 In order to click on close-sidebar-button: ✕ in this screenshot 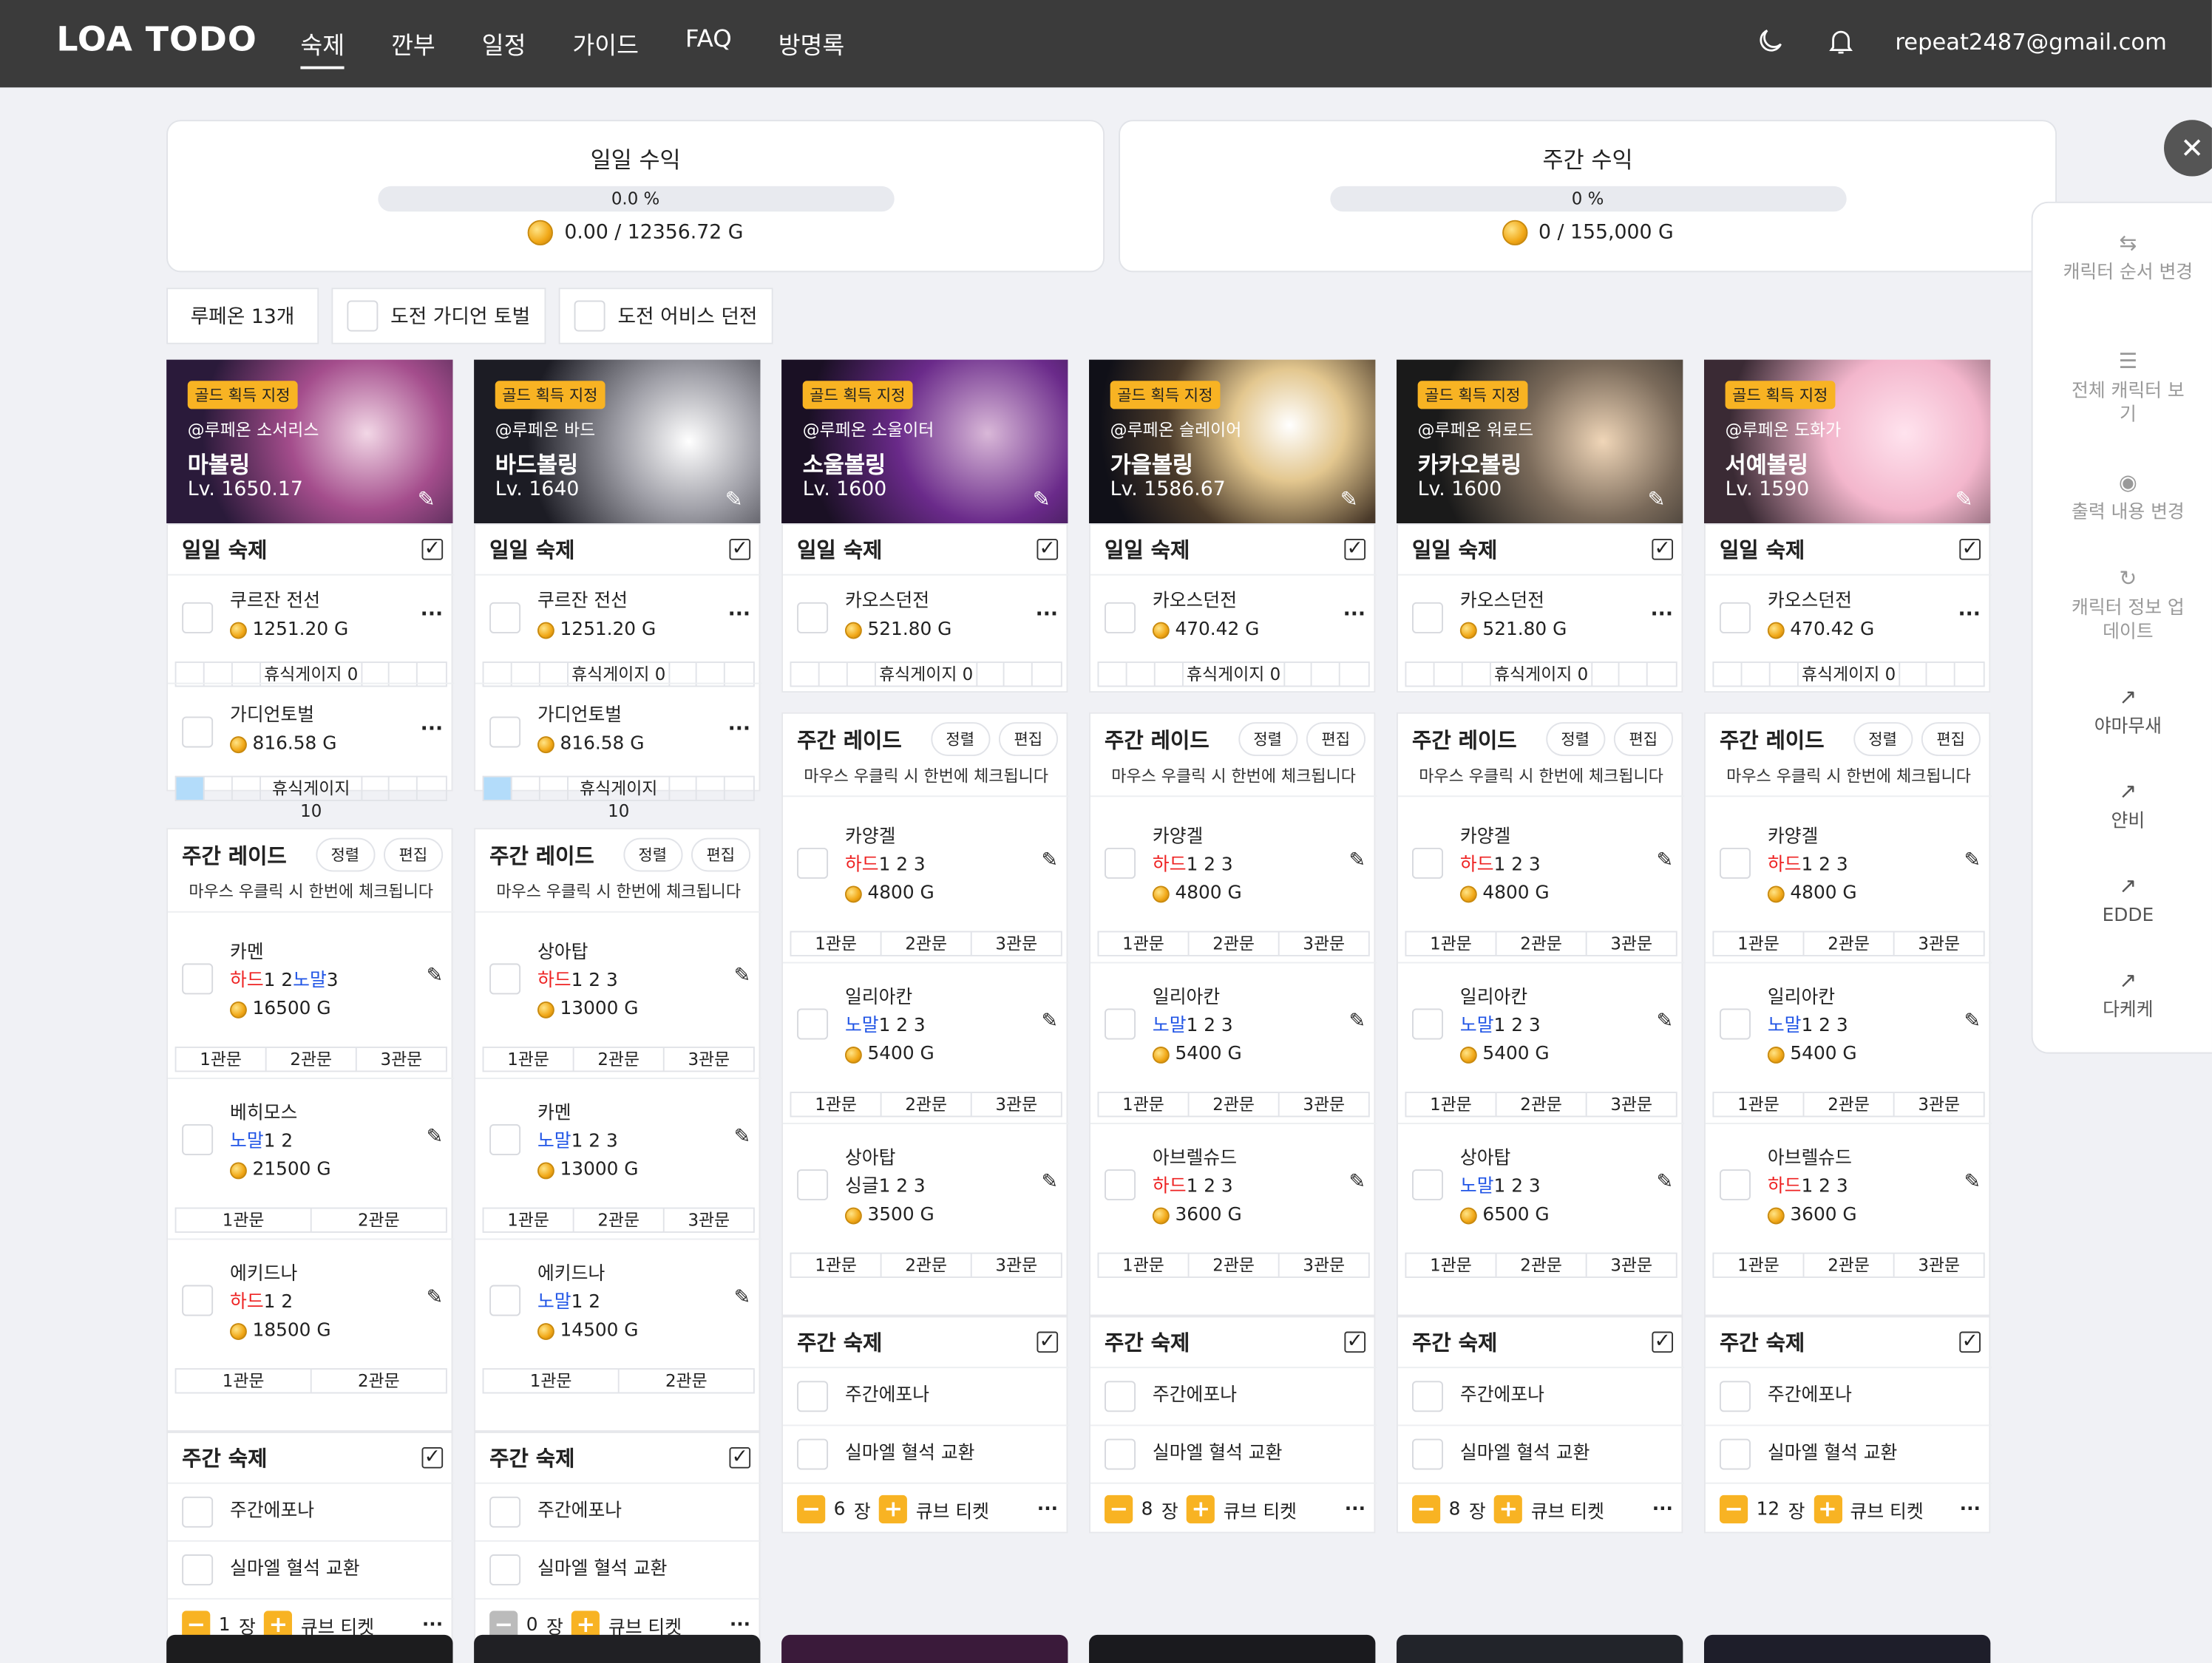, I will do `click(2188, 149)`.